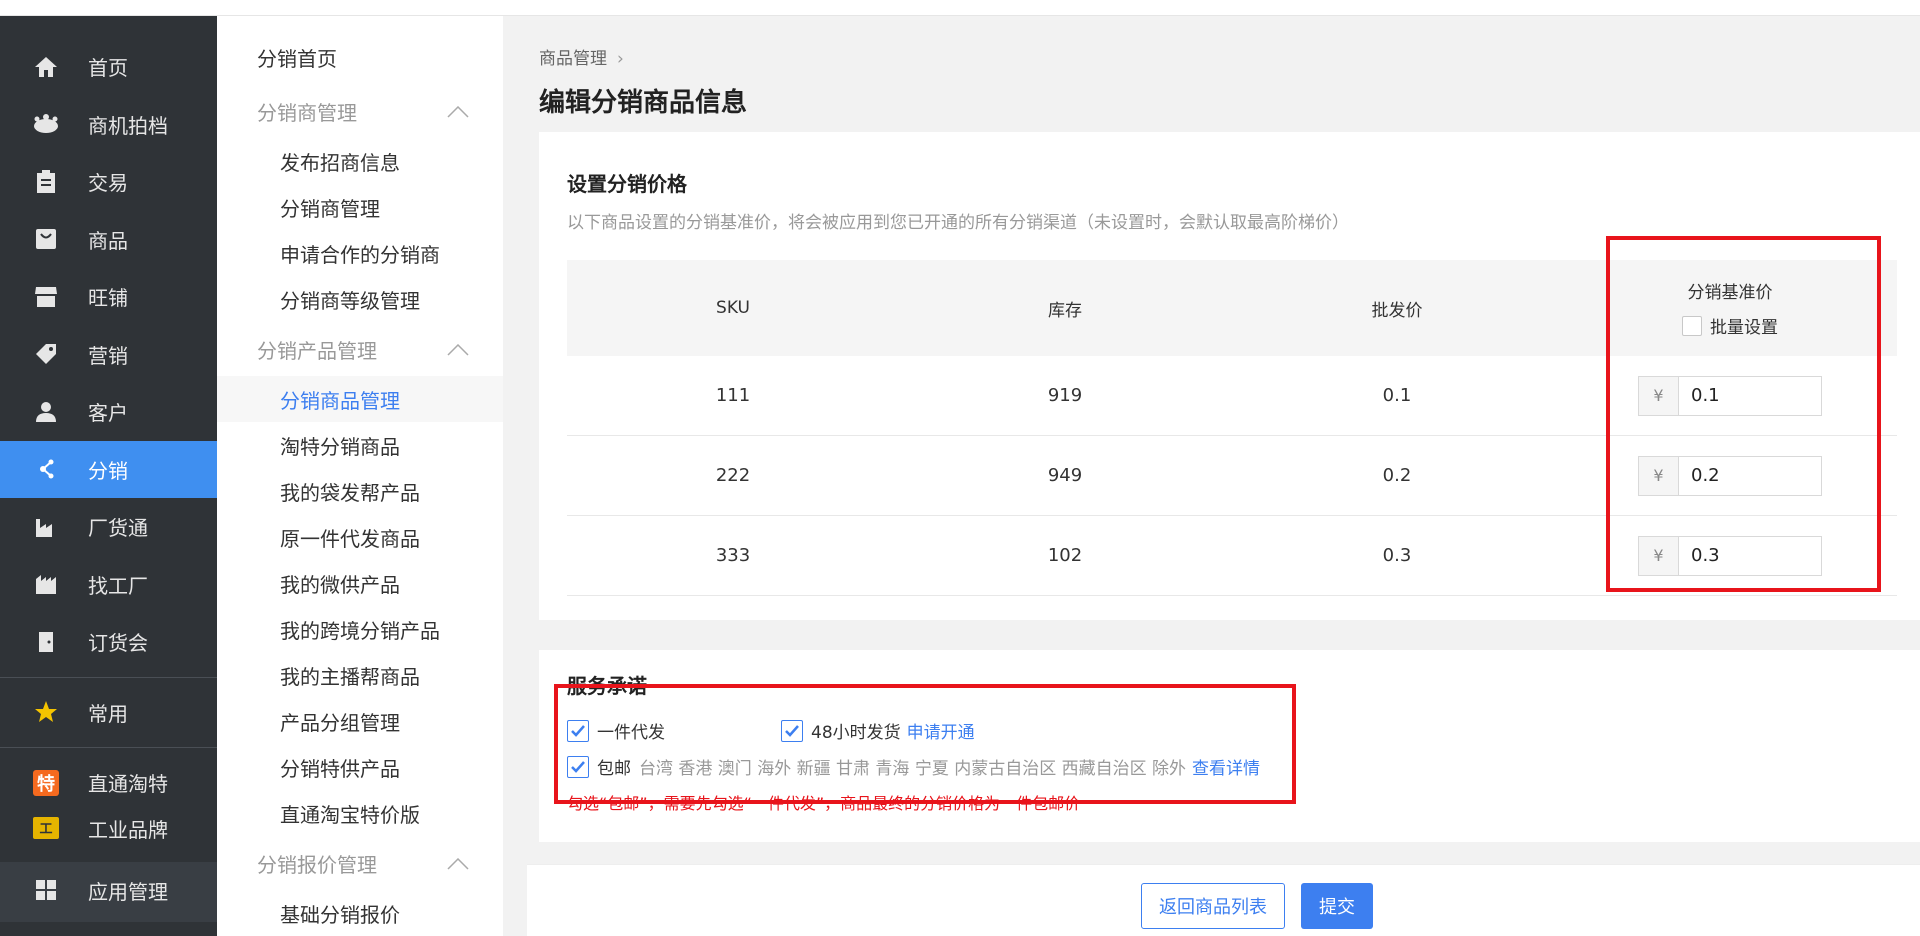  What do you see at coordinates (360, 207) in the screenshot?
I see `sub-item: 分销商管理` at bounding box center [360, 207].